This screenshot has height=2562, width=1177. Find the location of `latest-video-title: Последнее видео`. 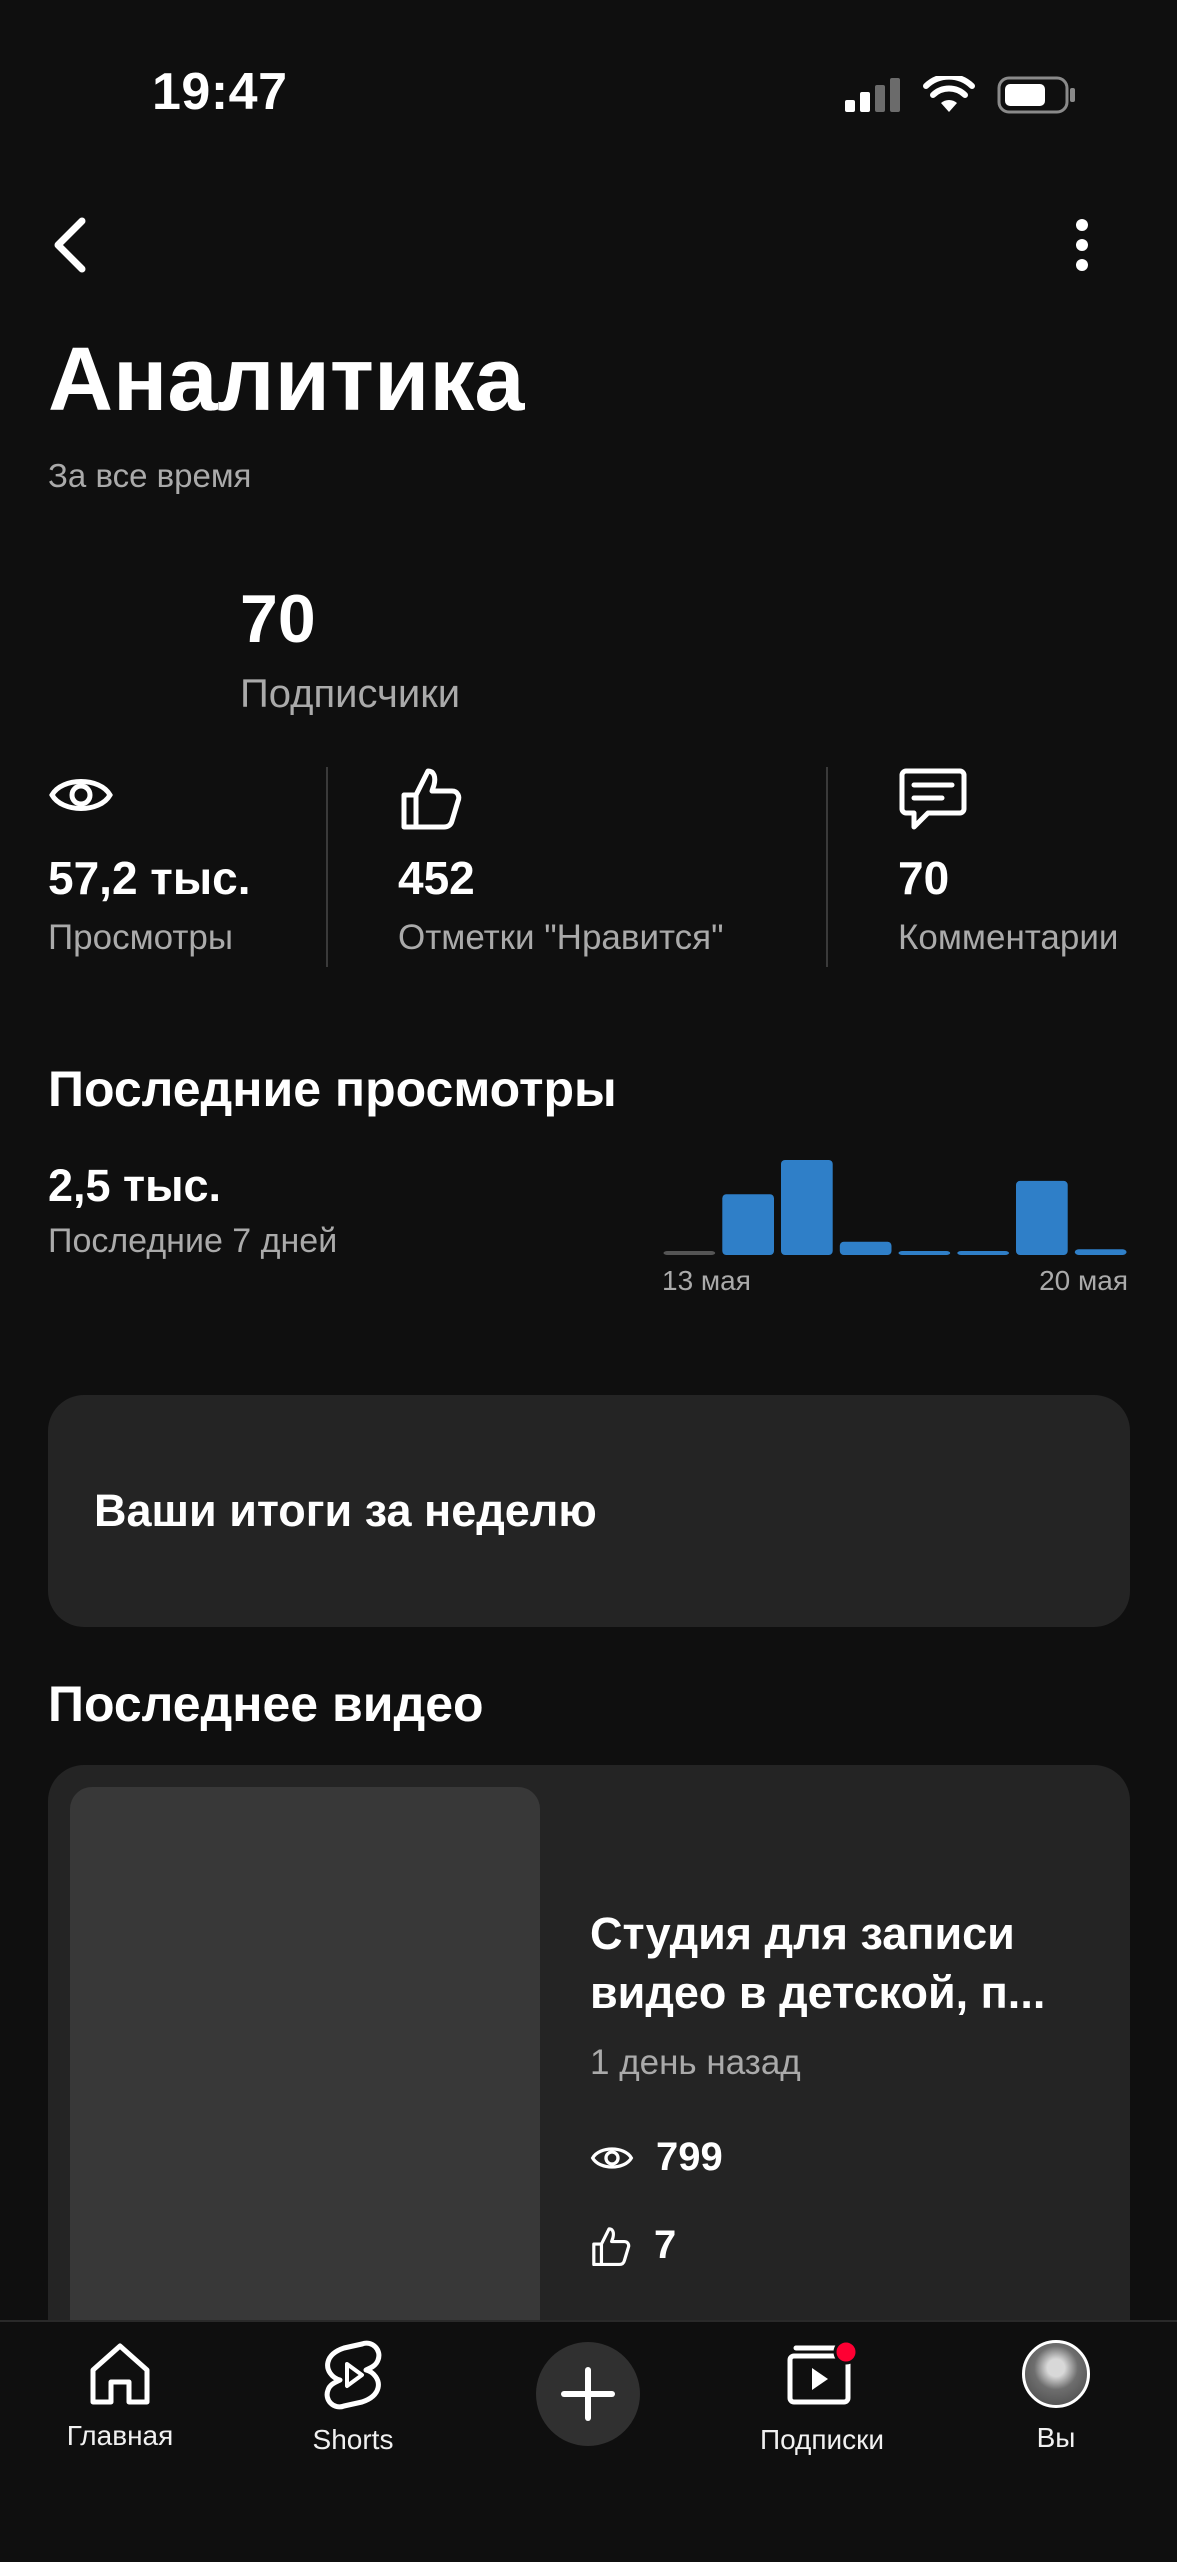

latest-video-title: Последнее видео is located at coordinates (266, 1704).